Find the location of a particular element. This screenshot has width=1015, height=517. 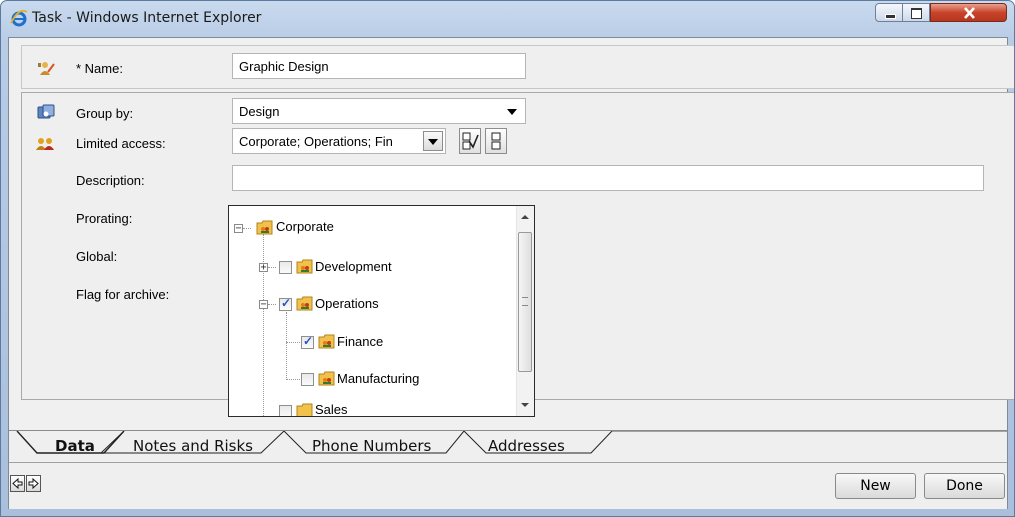

expand-icon: + is located at coordinates (263, 268).